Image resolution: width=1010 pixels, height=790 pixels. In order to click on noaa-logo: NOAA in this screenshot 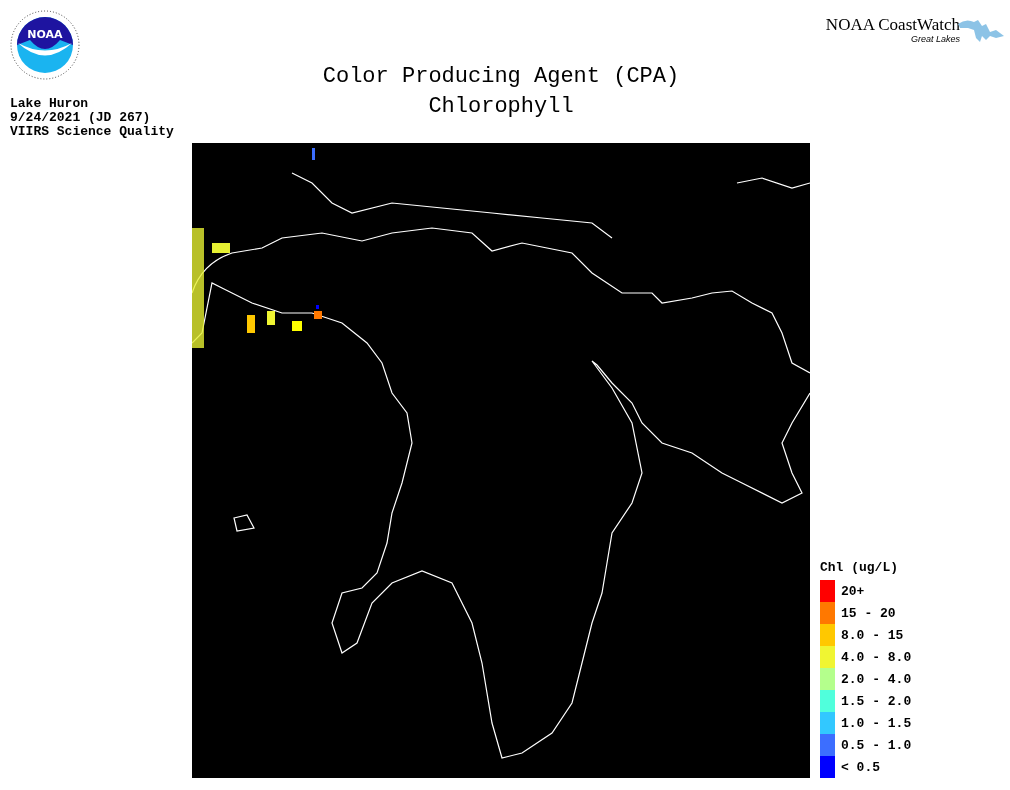, I will do `click(45, 45)`.